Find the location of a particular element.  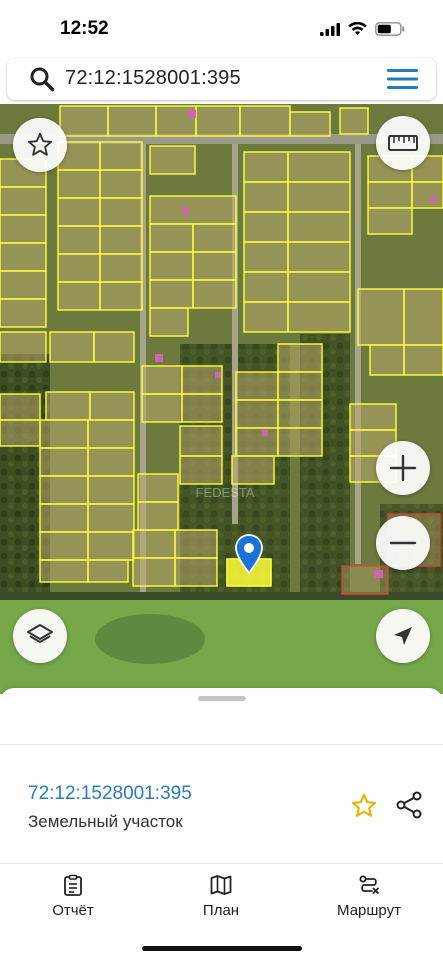

zoom-in-button is located at coordinates (403, 468).